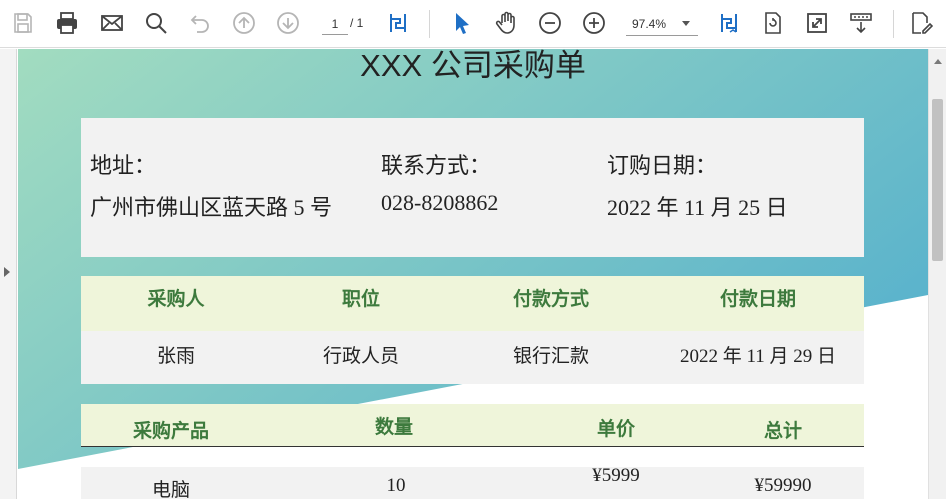 The width and height of the screenshot is (946, 499). What do you see at coordinates (473, 66) in the screenshot?
I see `document-title: XXX 公司采购单` at bounding box center [473, 66].